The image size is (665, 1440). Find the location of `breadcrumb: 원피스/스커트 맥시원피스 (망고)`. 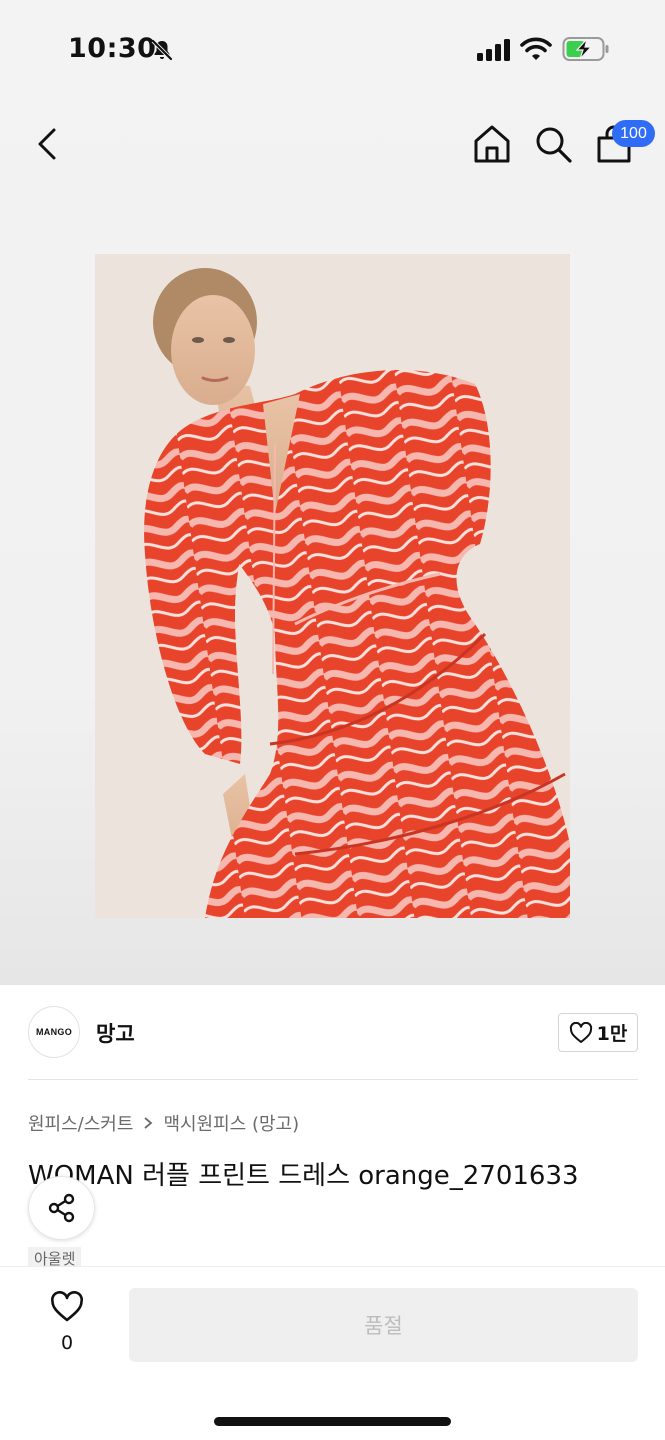

breadcrumb: 원피스/스커트 맥시원피스 (망고) is located at coordinates (163, 1123).